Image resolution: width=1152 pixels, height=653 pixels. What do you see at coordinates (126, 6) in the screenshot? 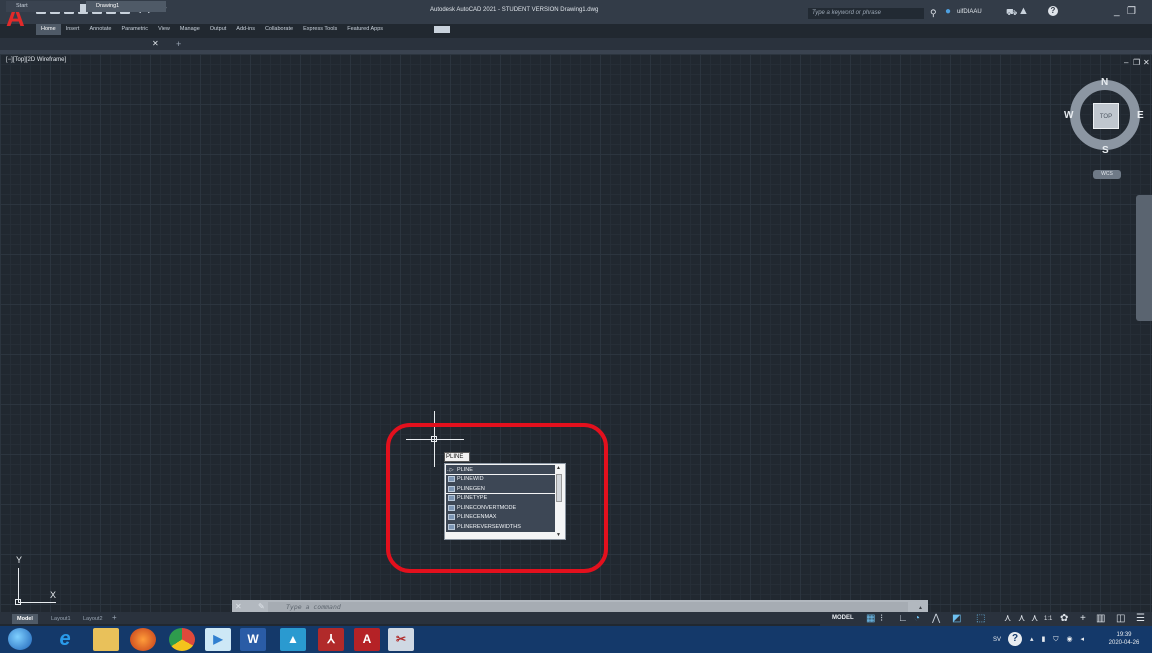
I see `tab-drawing1: Drawing1` at bounding box center [126, 6].